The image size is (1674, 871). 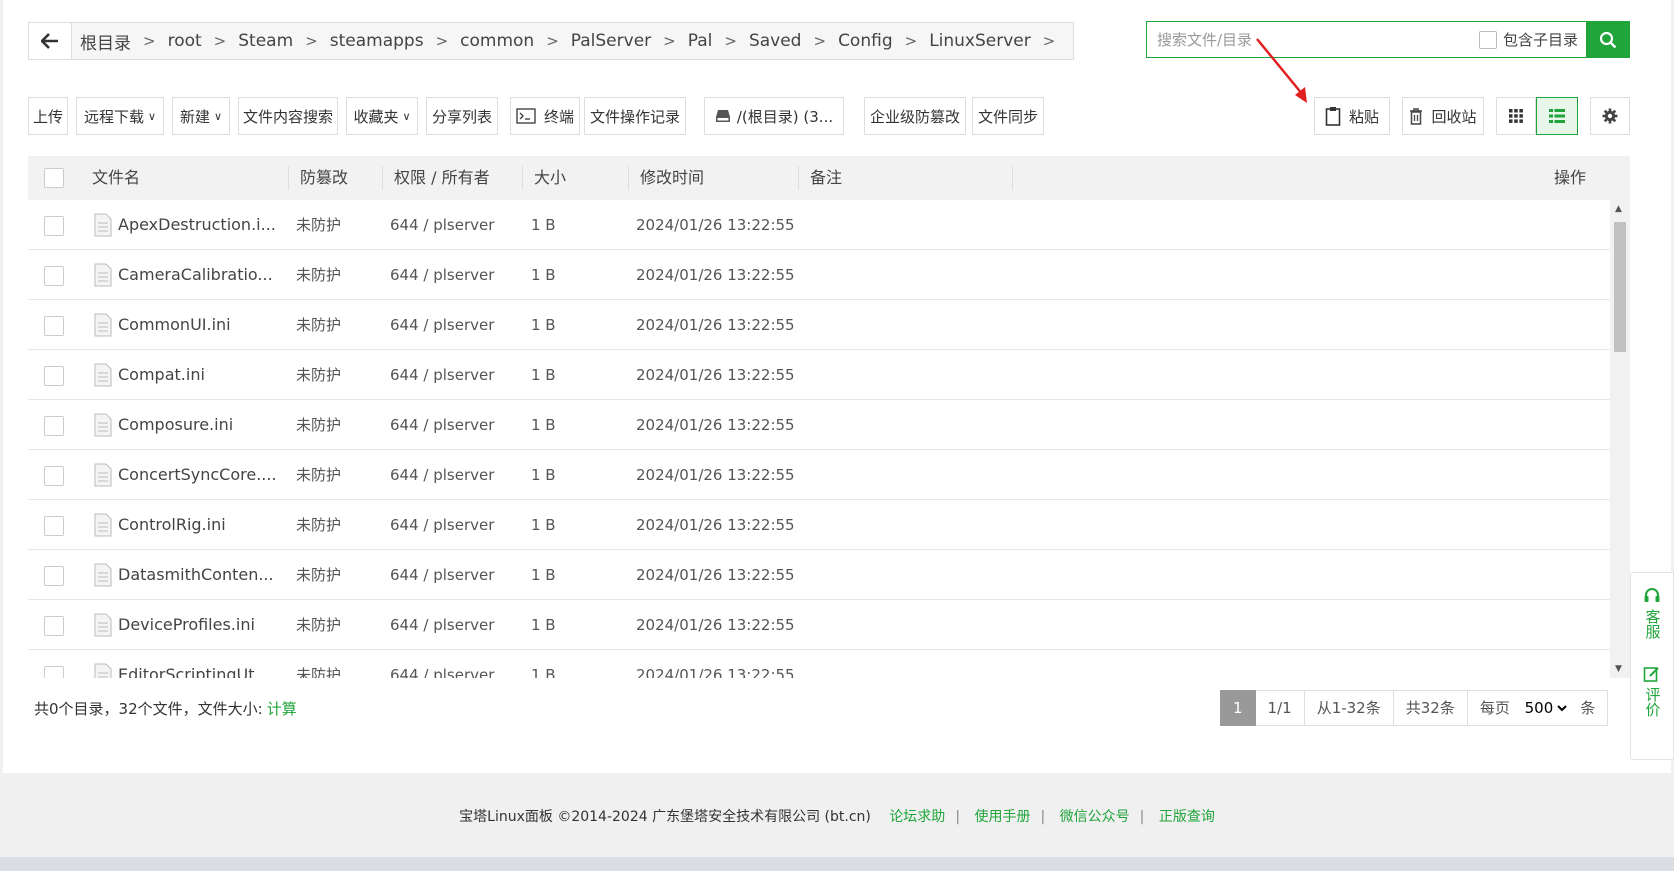 I want to click on list-icon, so click(x=1557, y=116).